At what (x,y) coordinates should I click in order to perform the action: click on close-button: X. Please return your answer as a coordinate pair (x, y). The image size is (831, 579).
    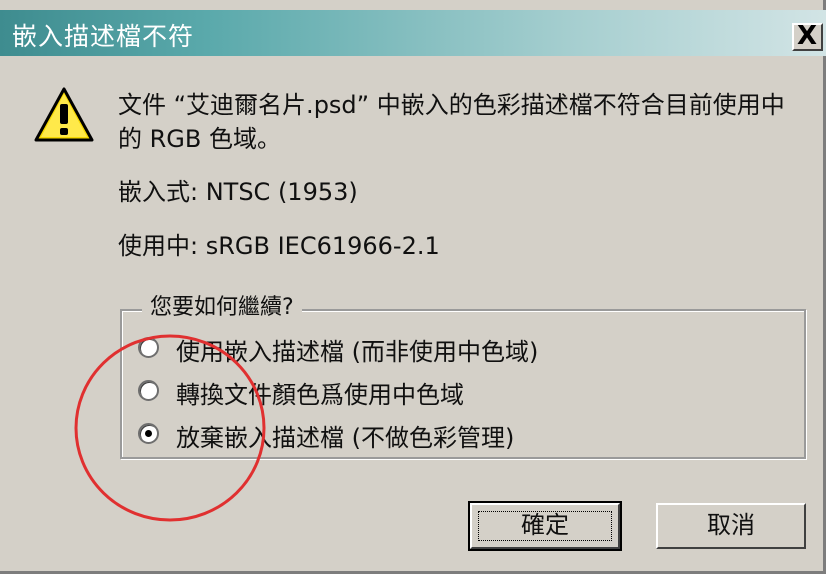
    Looking at the image, I should click on (807, 36).